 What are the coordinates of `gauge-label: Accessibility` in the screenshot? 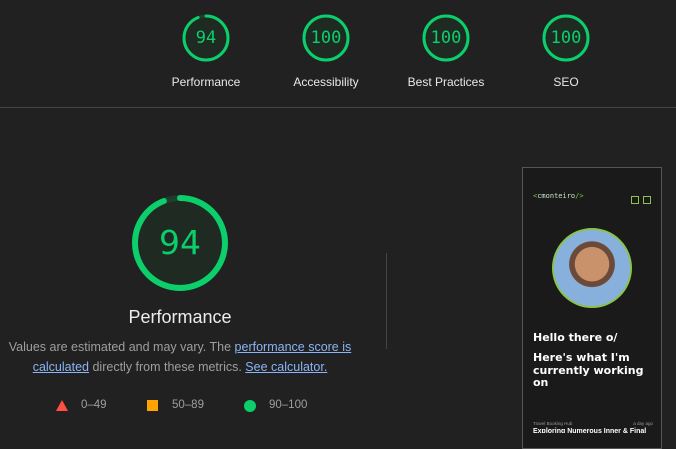 It's located at (326, 82).